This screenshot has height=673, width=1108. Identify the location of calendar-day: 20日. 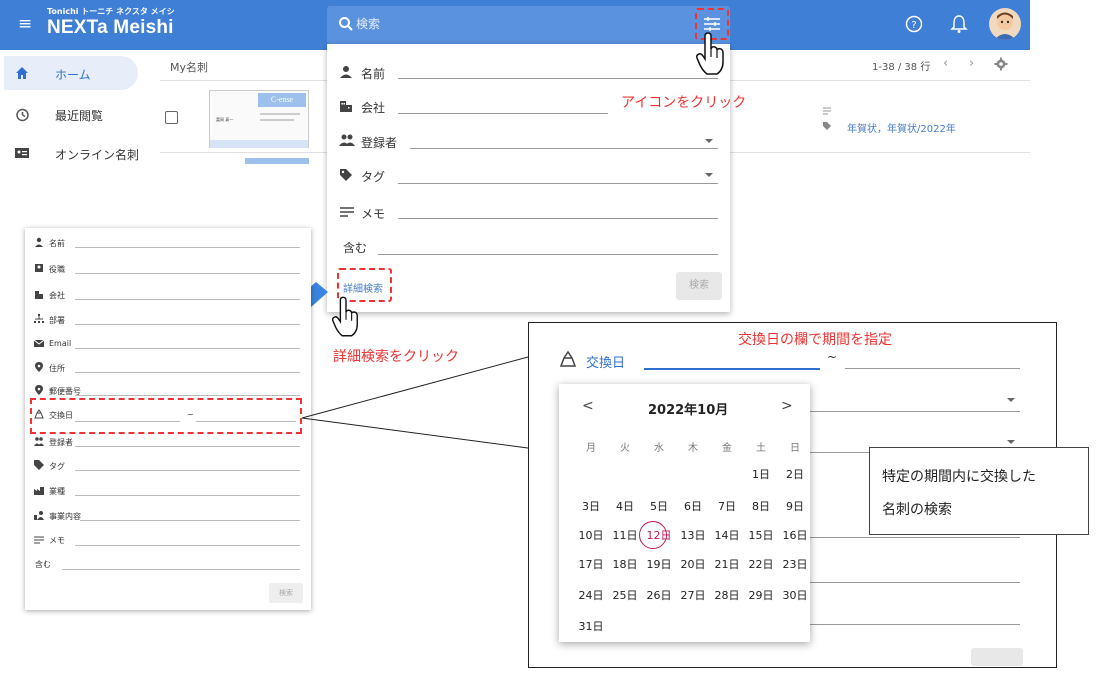
(693, 565).